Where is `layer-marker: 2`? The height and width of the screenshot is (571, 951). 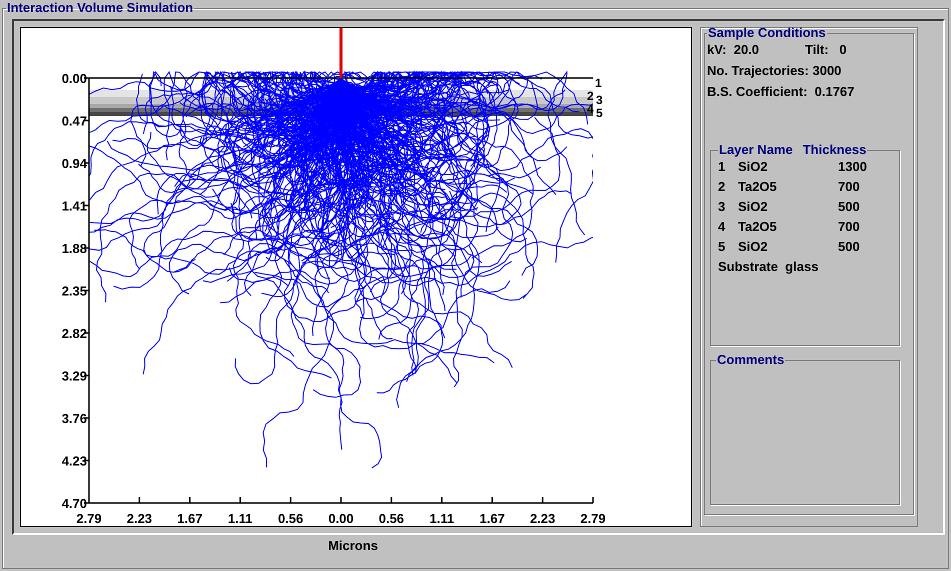 layer-marker: 2 is located at coordinates (590, 96).